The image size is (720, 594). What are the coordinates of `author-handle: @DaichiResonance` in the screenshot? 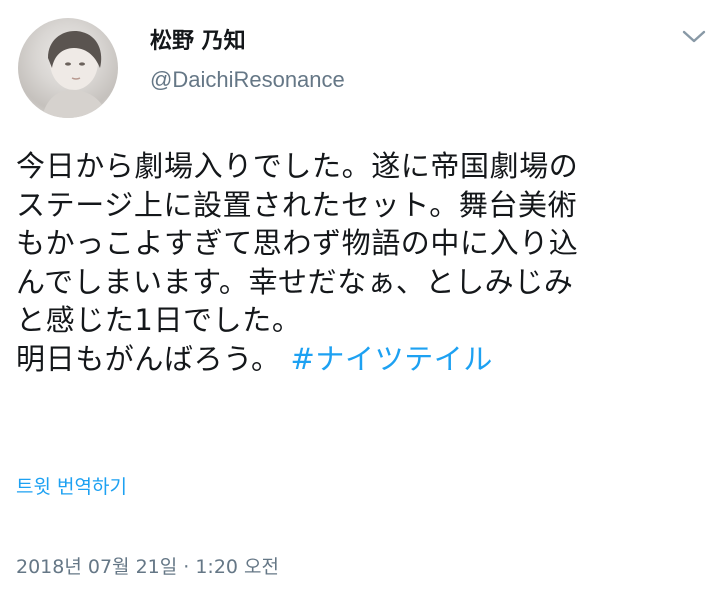 It's located at (247, 80).